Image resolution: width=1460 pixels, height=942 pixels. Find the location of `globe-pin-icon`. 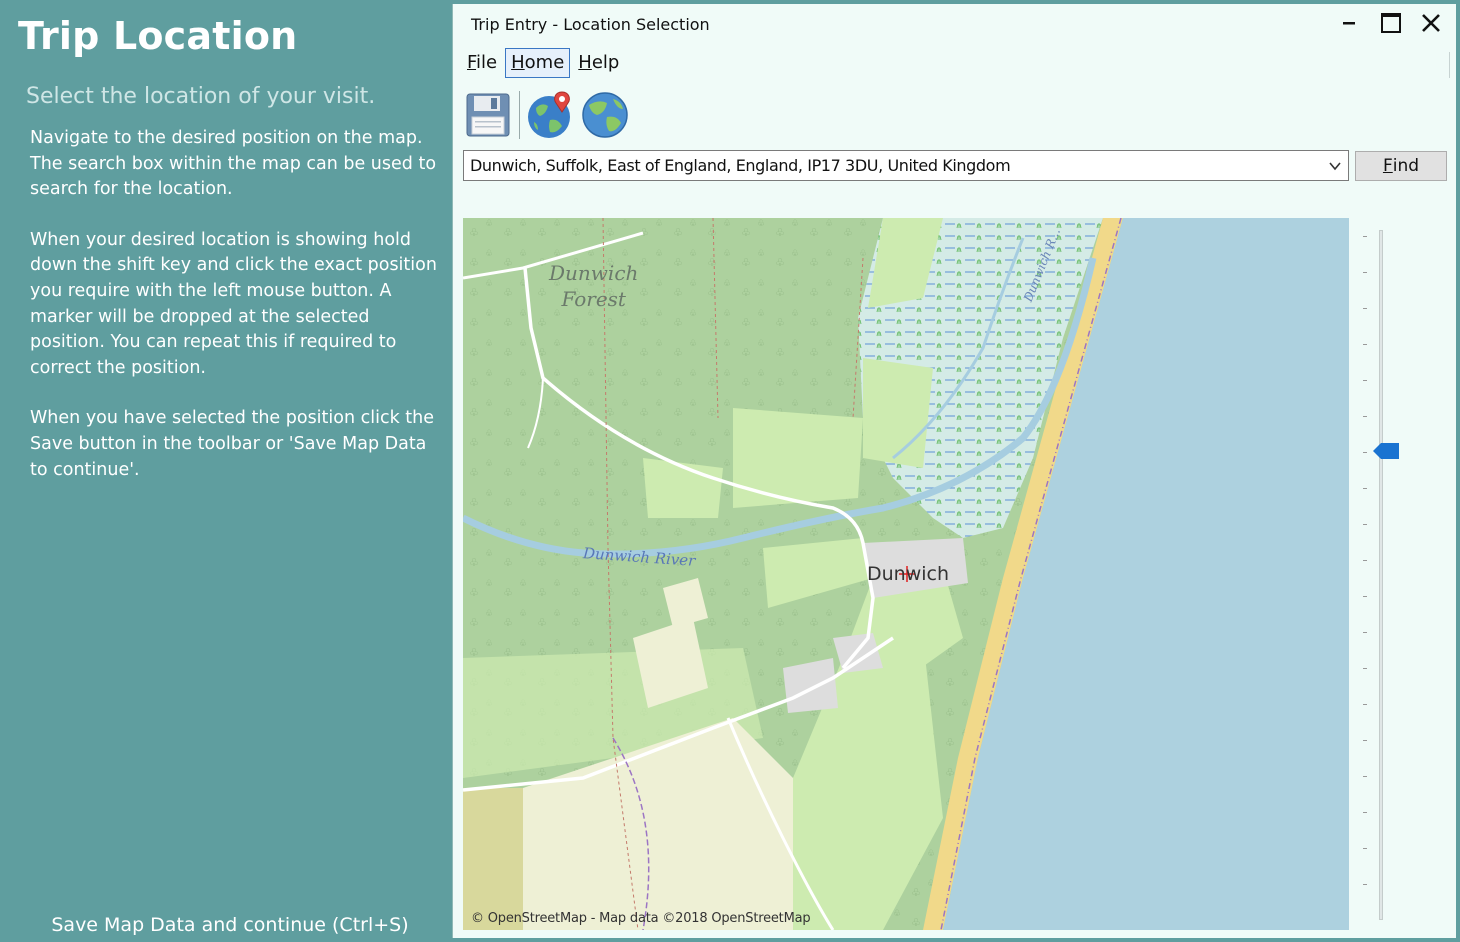

globe-pin-icon is located at coordinates (549, 114).